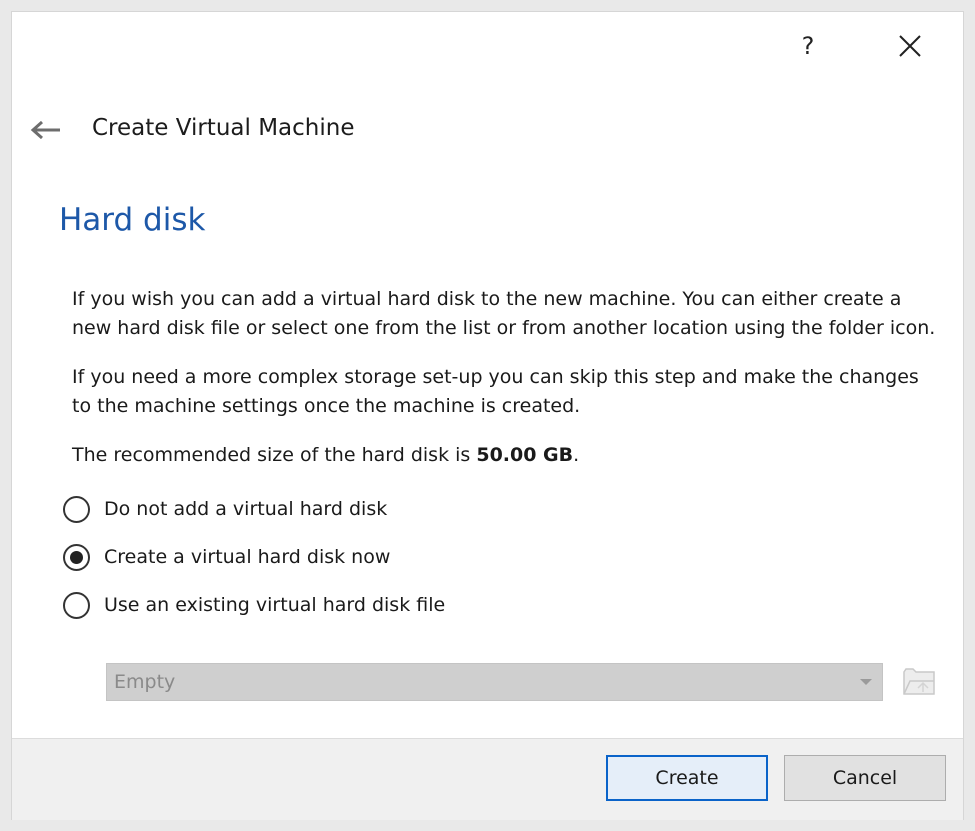 Image resolution: width=975 pixels, height=831 pixels. What do you see at coordinates (275, 605) in the screenshot?
I see `option-existing-disk-label: Use an existing virtual hard disk file` at bounding box center [275, 605].